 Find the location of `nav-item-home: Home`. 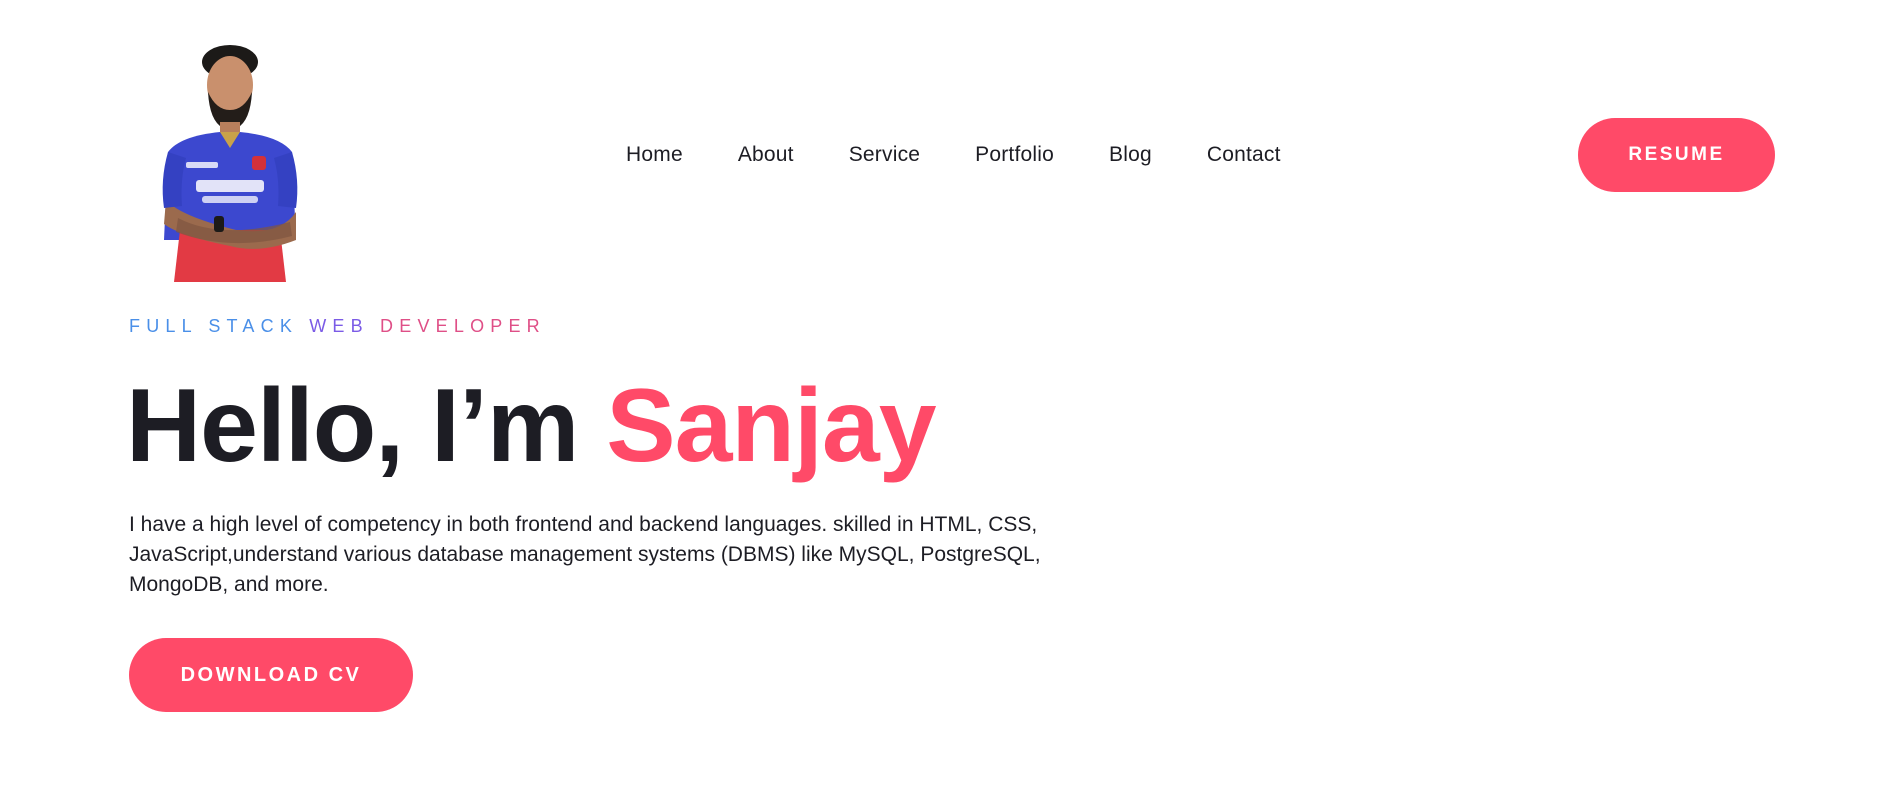

nav-item-home: Home is located at coordinates (654, 155).